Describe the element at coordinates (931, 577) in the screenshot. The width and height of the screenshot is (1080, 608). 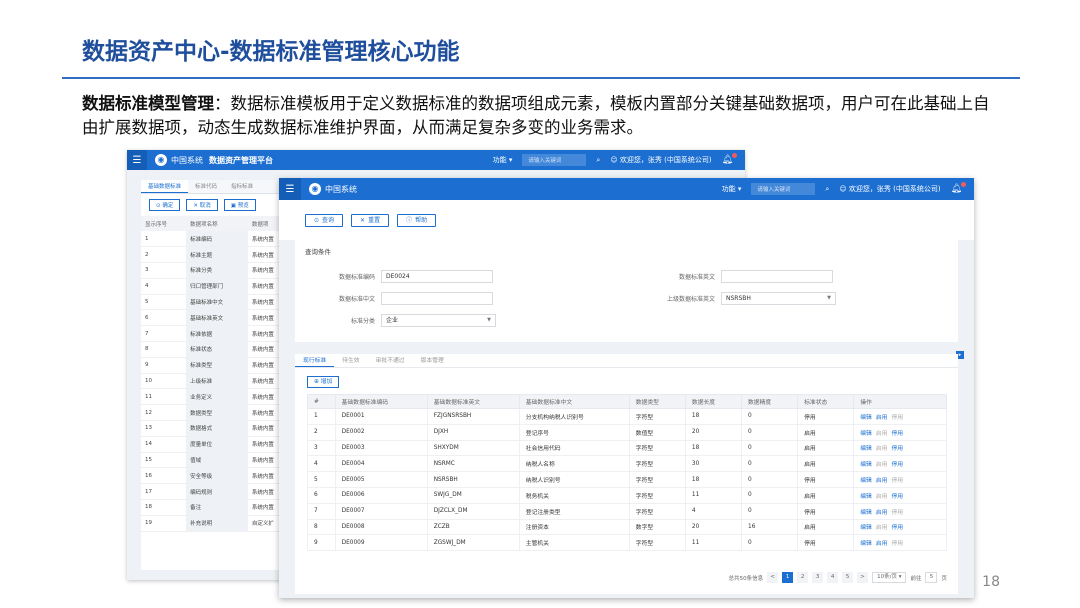
I see `goto-input: 5` at that location.